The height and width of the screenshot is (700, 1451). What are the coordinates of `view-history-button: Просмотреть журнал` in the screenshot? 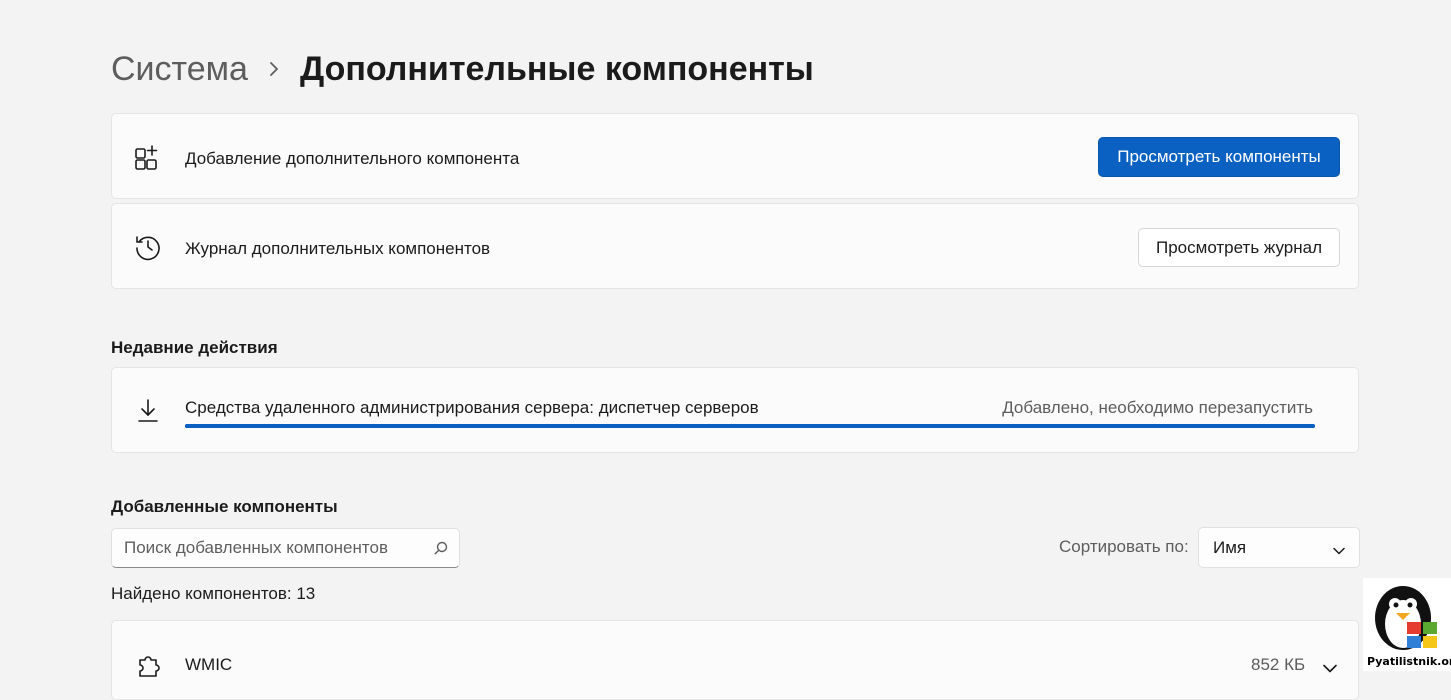 It's located at (1239, 247).